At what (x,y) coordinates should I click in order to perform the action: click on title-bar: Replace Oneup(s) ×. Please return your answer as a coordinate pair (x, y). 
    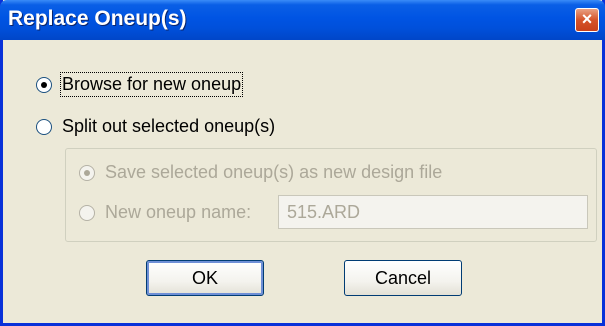
    Looking at the image, I should click on (302, 20).